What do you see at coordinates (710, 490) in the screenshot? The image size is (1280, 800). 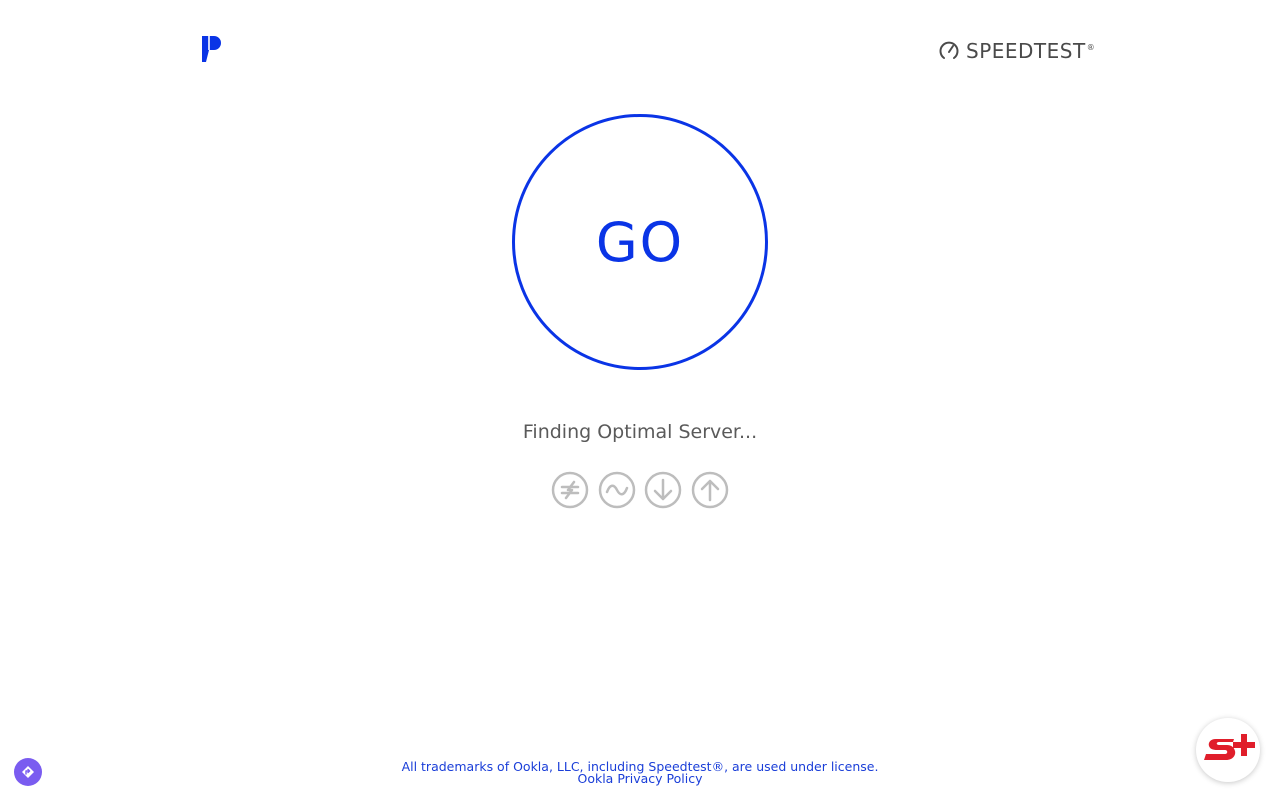 I see `upload-icon` at bounding box center [710, 490].